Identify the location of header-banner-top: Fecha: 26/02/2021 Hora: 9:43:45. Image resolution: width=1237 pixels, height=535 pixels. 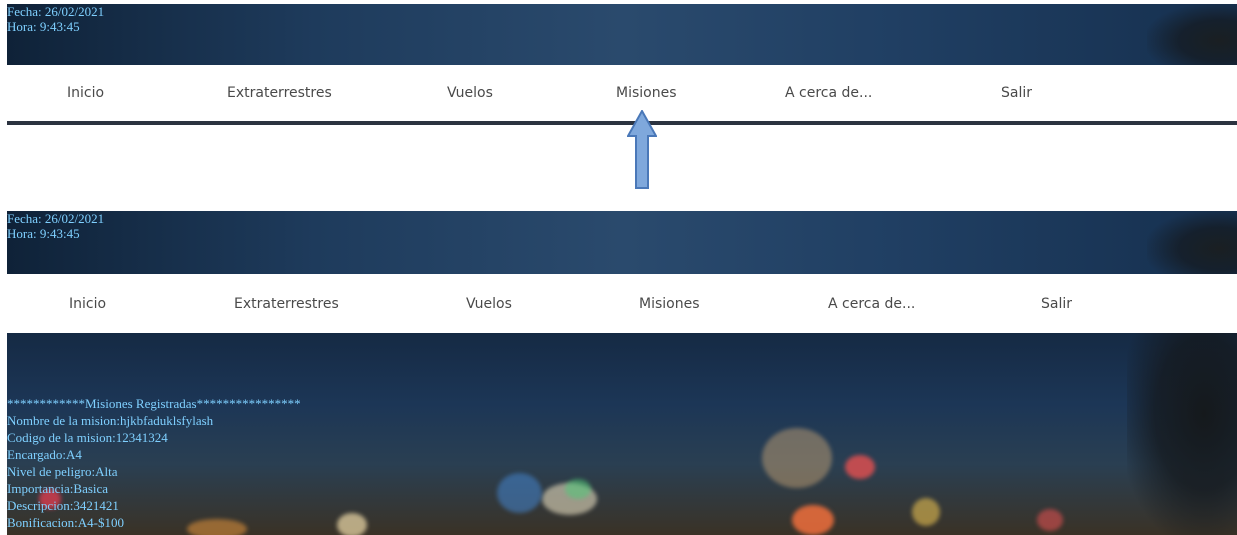
(622, 34).